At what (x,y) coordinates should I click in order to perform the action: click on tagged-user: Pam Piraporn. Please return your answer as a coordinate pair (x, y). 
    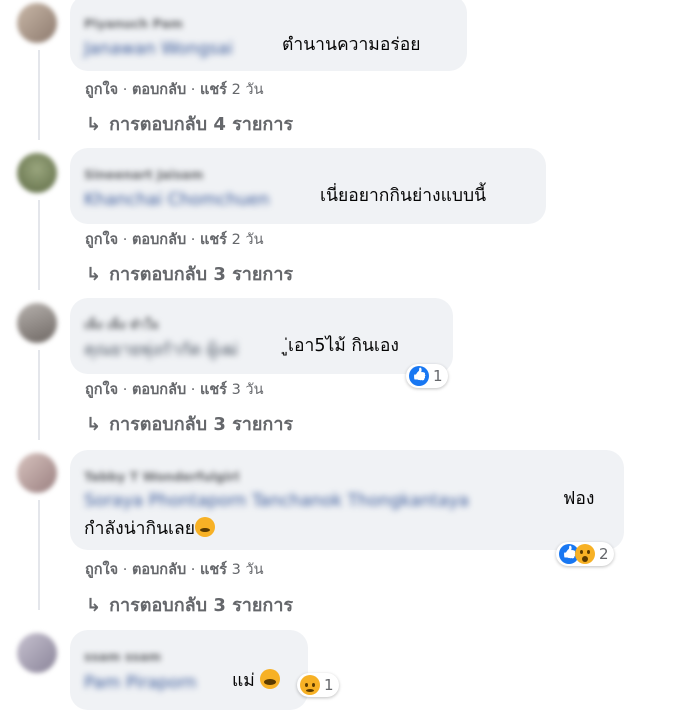
    Looking at the image, I should click on (140, 683).